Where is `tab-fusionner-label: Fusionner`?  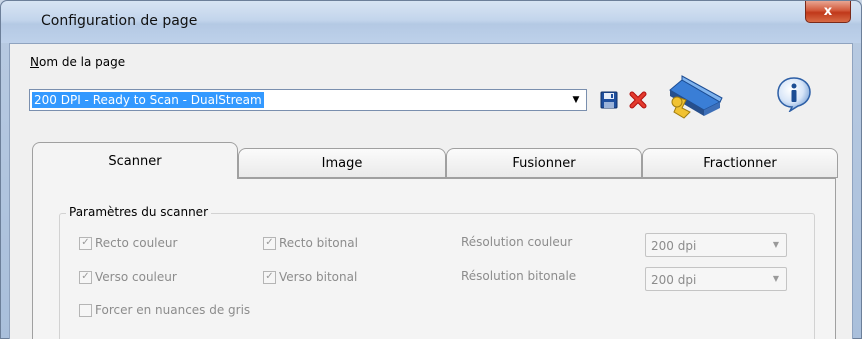 tab-fusionner-label: Fusionner is located at coordinates (544, 163).